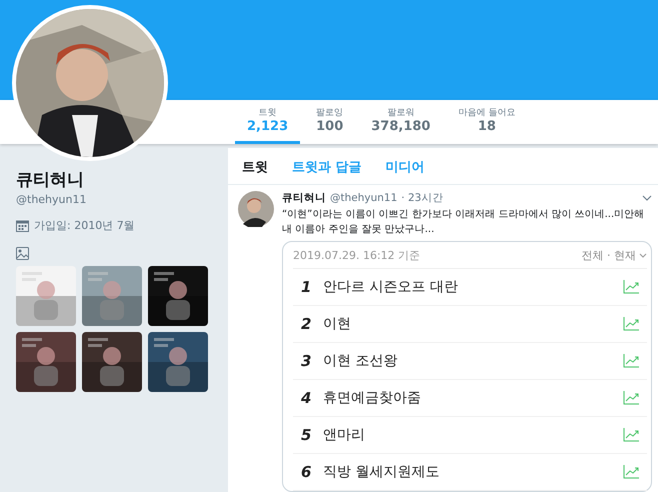  Describe the element at coordinates (84, 225) in the screenshot. I see `join-date: 가입일: 2010년 7월` at that location.